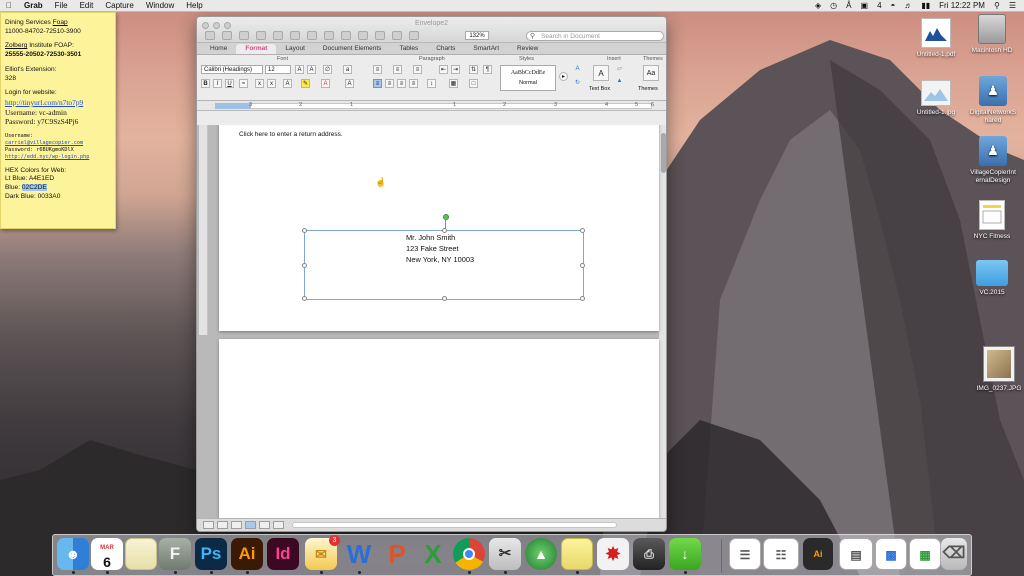 The width and height of the screenshot is (1024, 576). I want to click on desktop-icon-untitled-pdf: Untitled-1.pdf, so click(936, 38).